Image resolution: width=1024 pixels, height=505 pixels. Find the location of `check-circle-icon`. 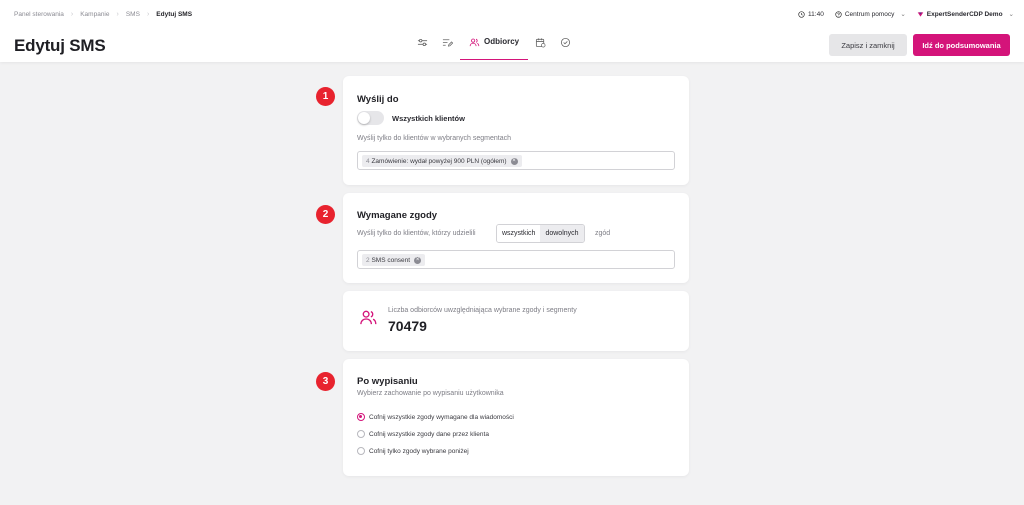

check-circle-icon is located at coordinates (566, 42).